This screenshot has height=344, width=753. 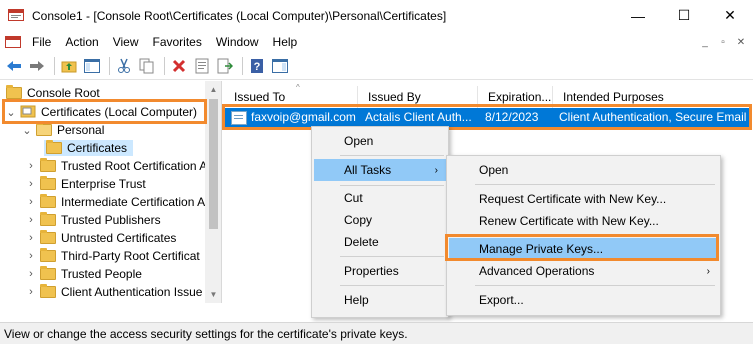 What do you see at coordinates (376, 66) in the screenshot?
I see `toolbar: ?` at bounding box center [376, 66].